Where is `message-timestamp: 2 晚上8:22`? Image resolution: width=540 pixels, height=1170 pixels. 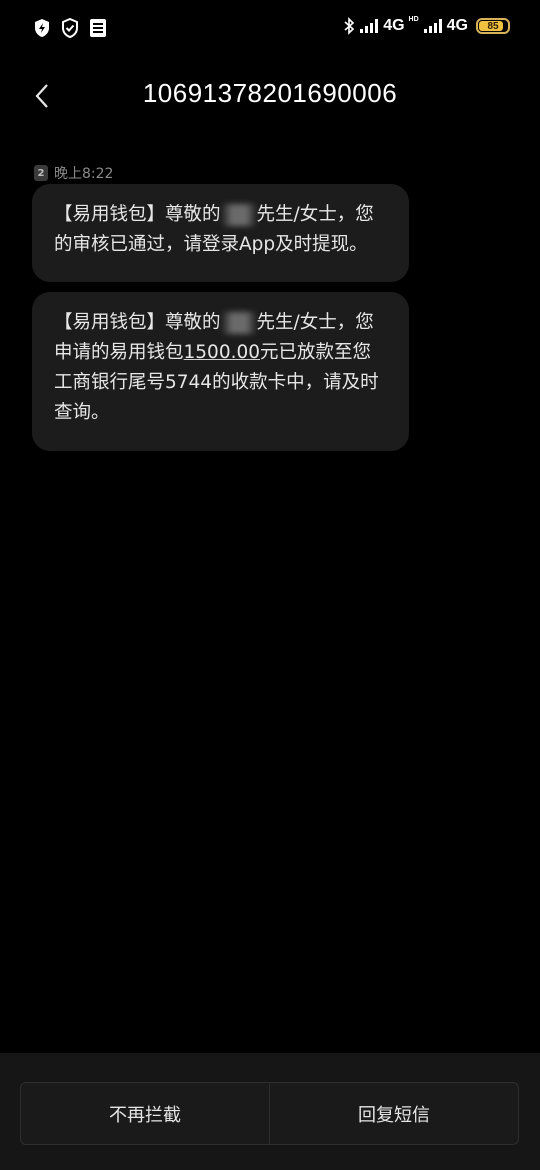 message-timestamp: 2 晚上8:22 is located at coordinates (73, 173).